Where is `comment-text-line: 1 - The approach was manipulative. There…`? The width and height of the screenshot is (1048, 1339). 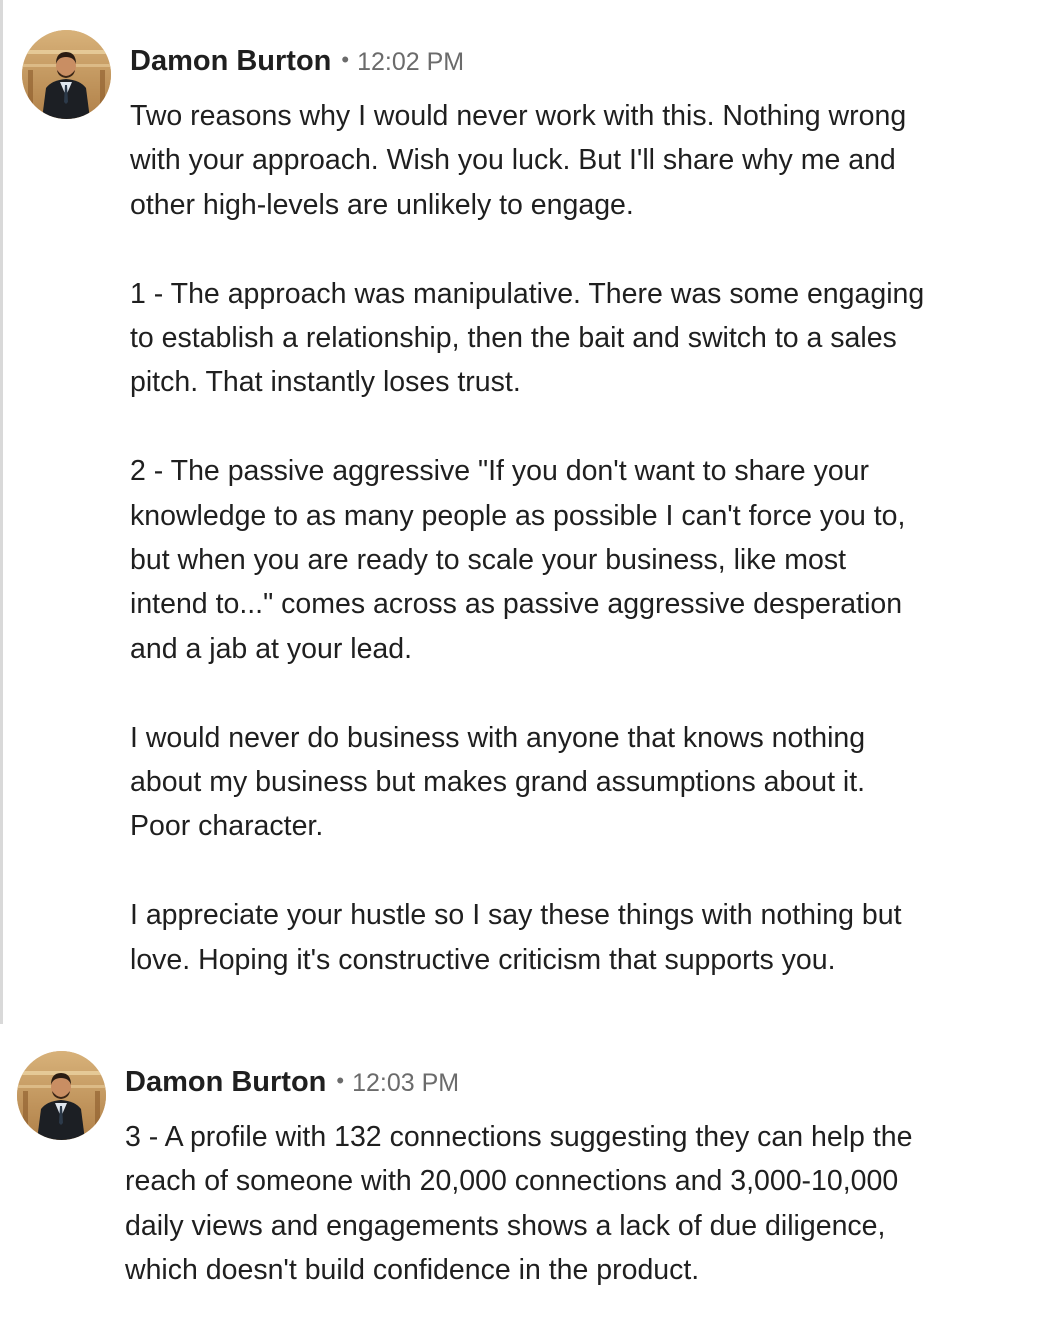
comment-text-line: 1 - The approach was manipulative. There… is located at coordinates (527, 293).